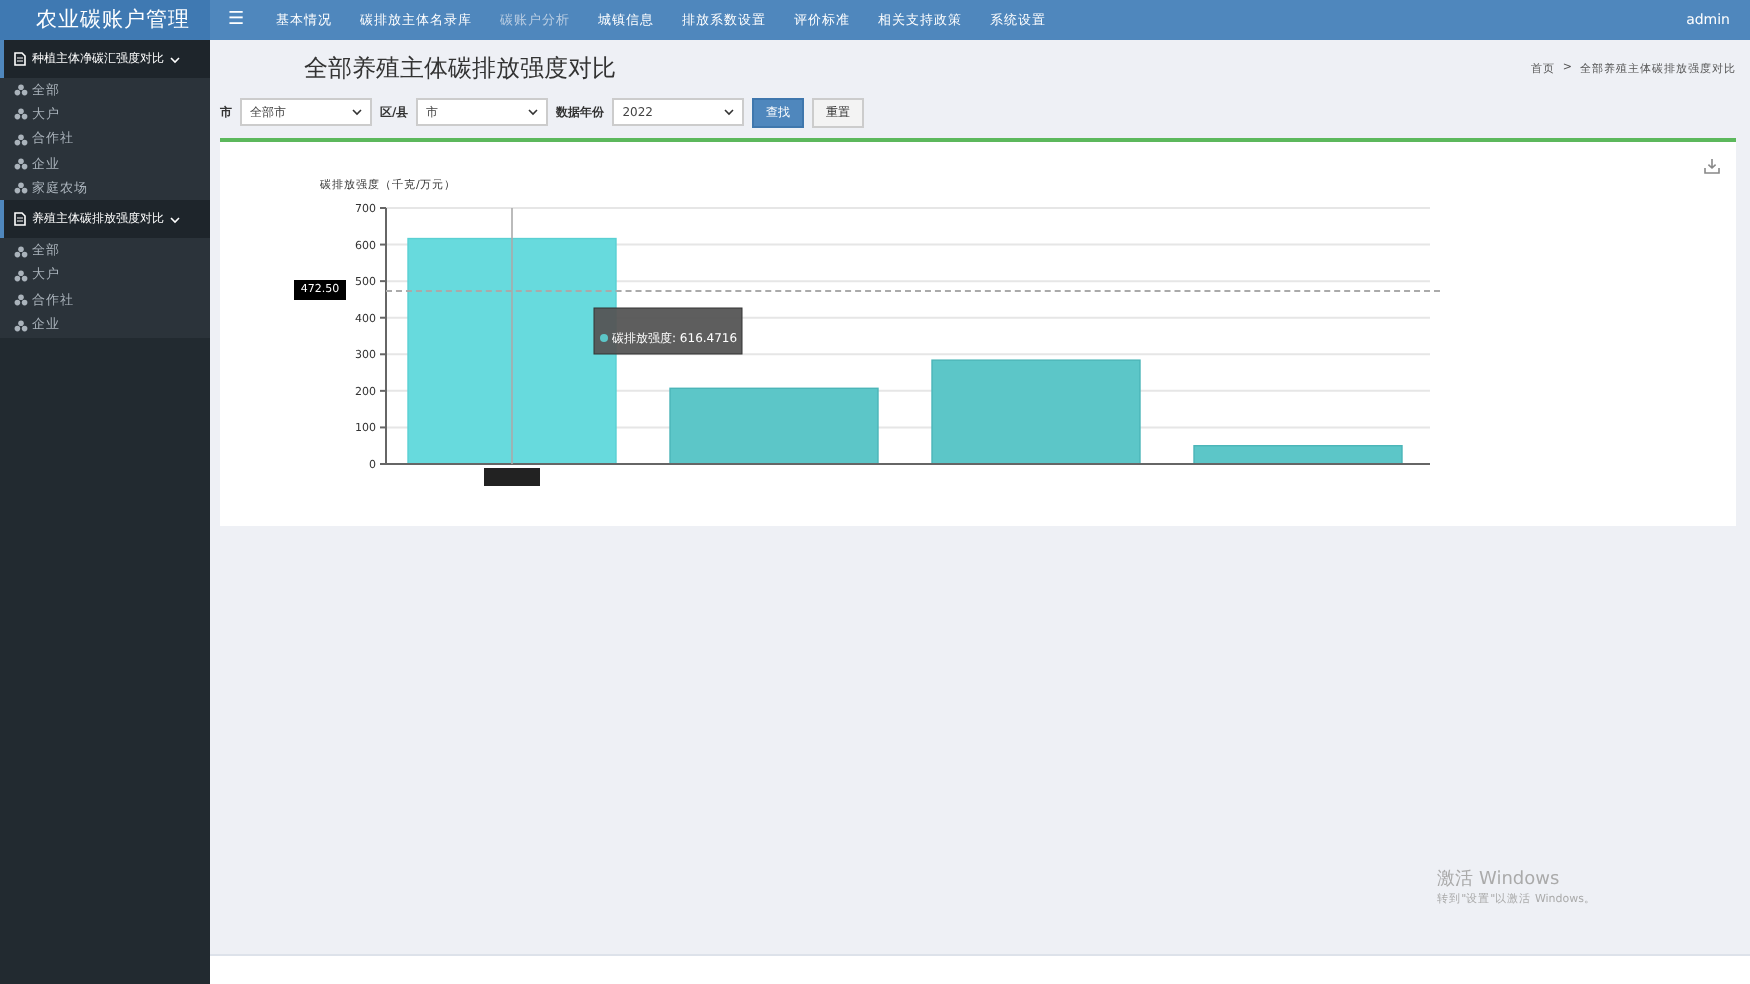 The width and height of the screenshot is (1750, 984). I want to click on menu-icon: ☰, so click(236, 20).